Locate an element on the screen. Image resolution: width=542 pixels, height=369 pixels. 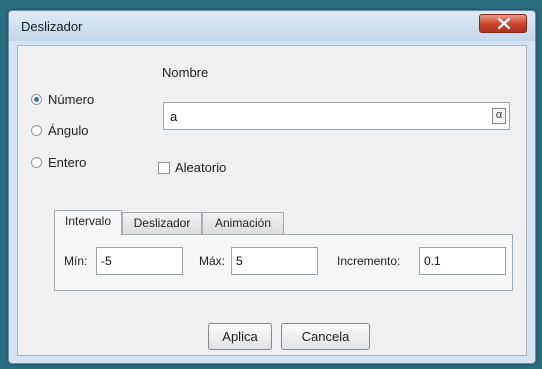
min-value: -5 is located at coordinates (106, 261).